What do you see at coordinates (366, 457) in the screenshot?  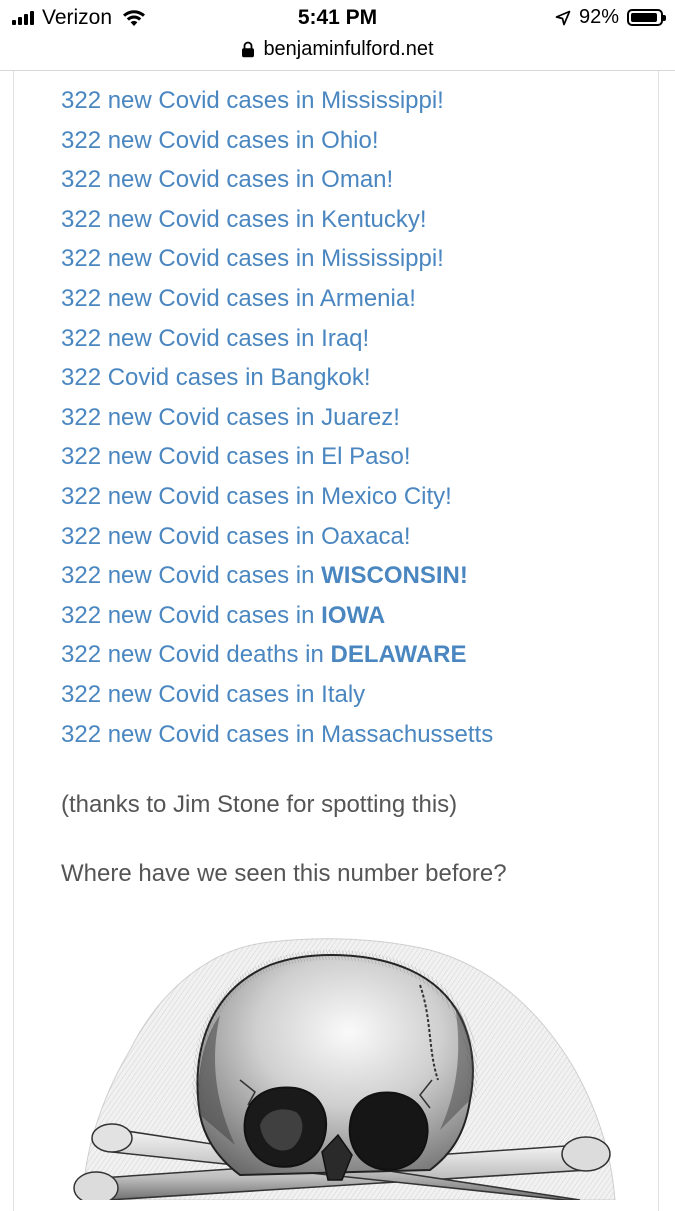 I see `case-link-place: El Paso!` at bounding box center [366, 457].